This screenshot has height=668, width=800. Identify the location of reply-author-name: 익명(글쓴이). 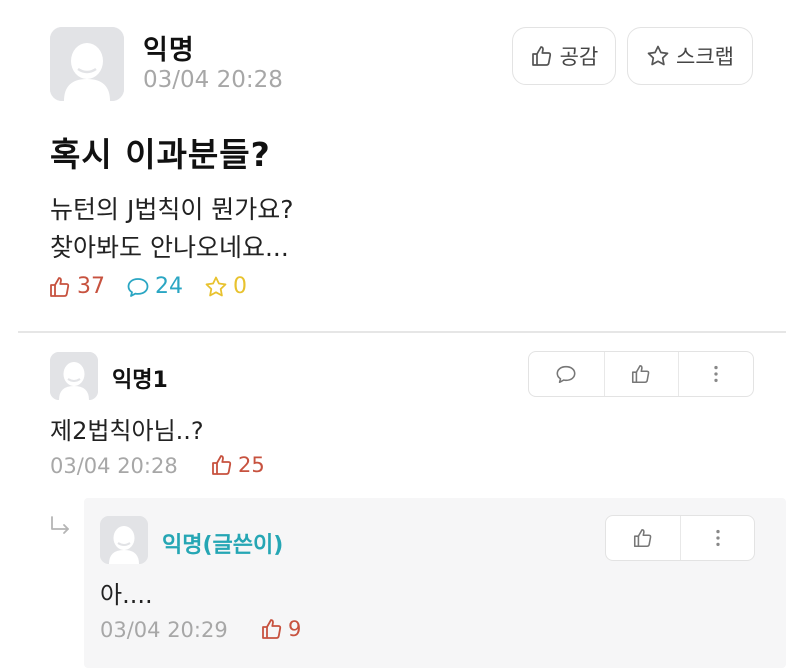
(223, 545).